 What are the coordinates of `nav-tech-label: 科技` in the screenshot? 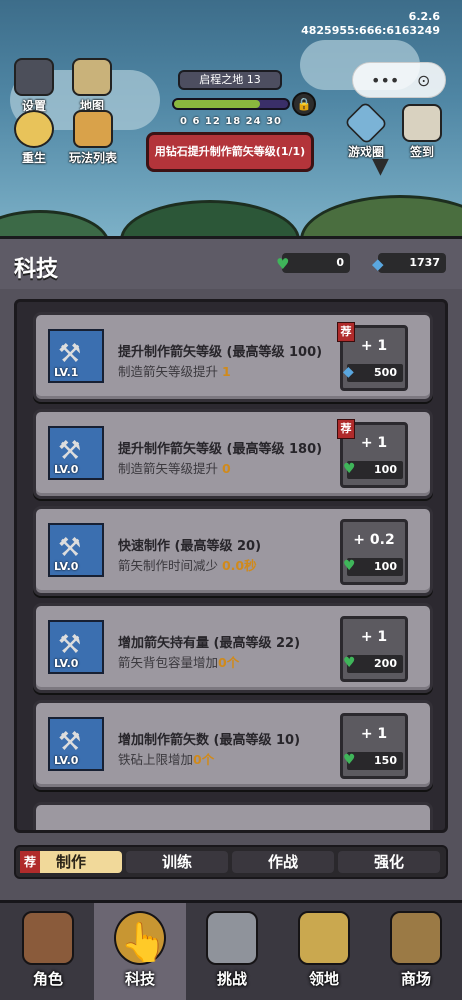 It's located at (139, 979).